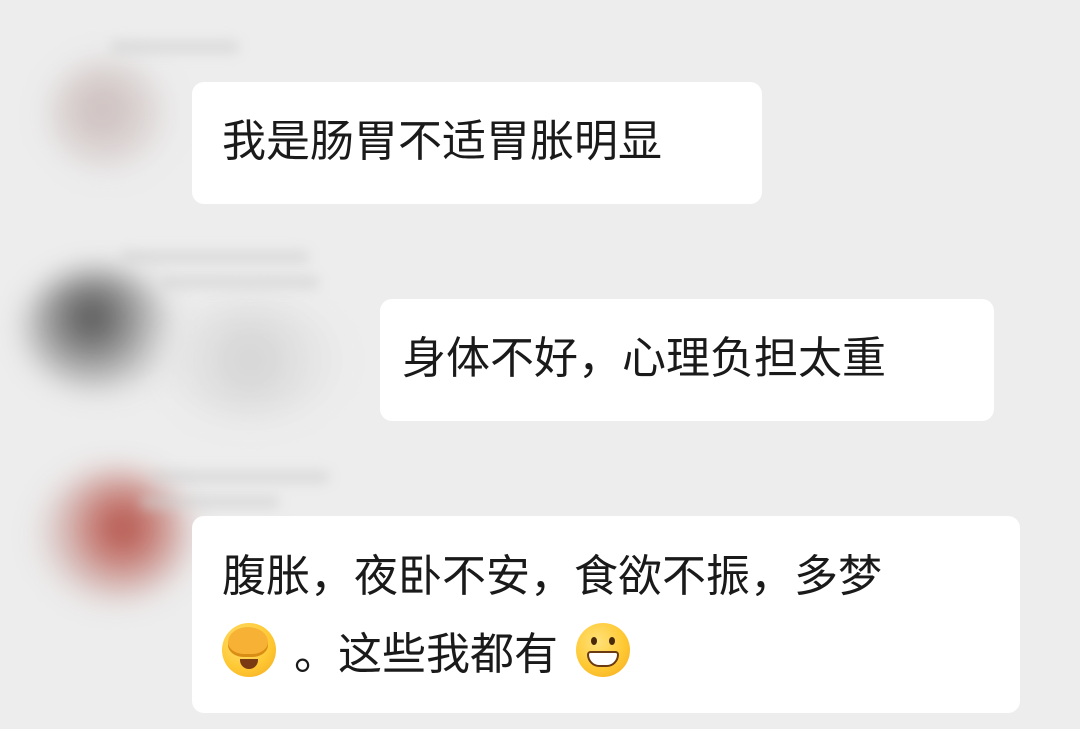  Describe the element at coordinates (603, 650) in the screenshot. I see `grinning-teeth-emoji-icon` at that location.